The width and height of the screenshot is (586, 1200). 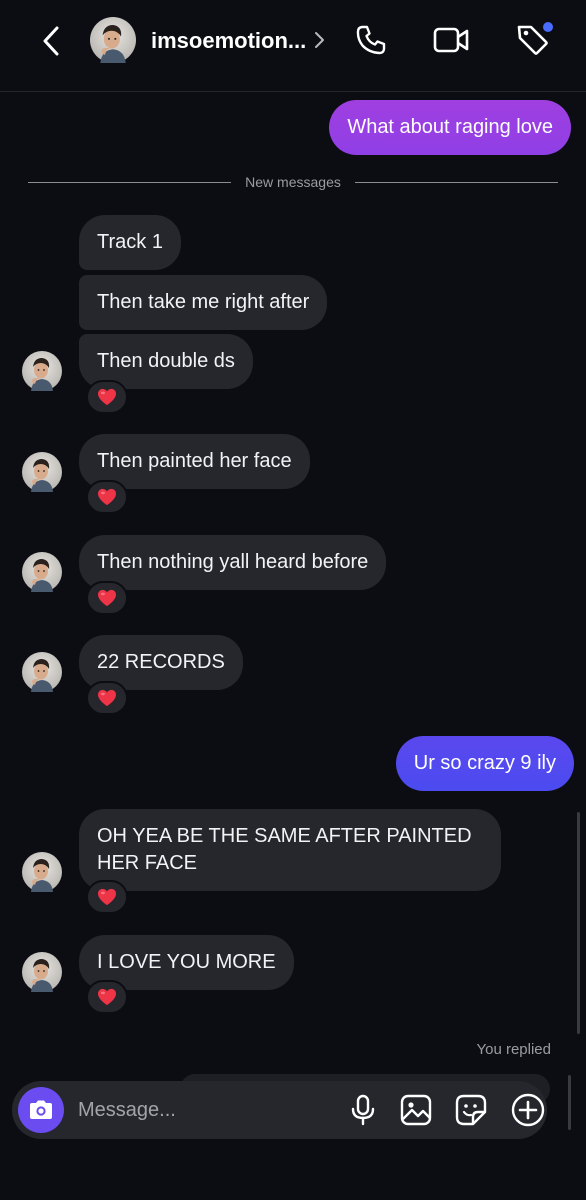 I want to click on sticker-button, so click(x=471, y=1110).